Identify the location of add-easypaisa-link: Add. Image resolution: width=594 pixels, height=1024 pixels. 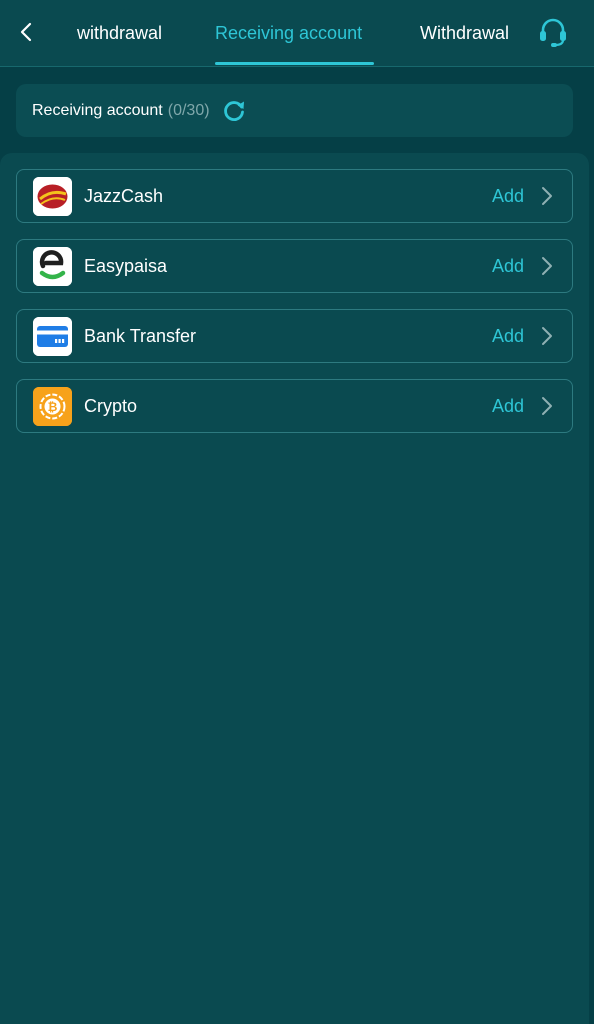
(508, 266).